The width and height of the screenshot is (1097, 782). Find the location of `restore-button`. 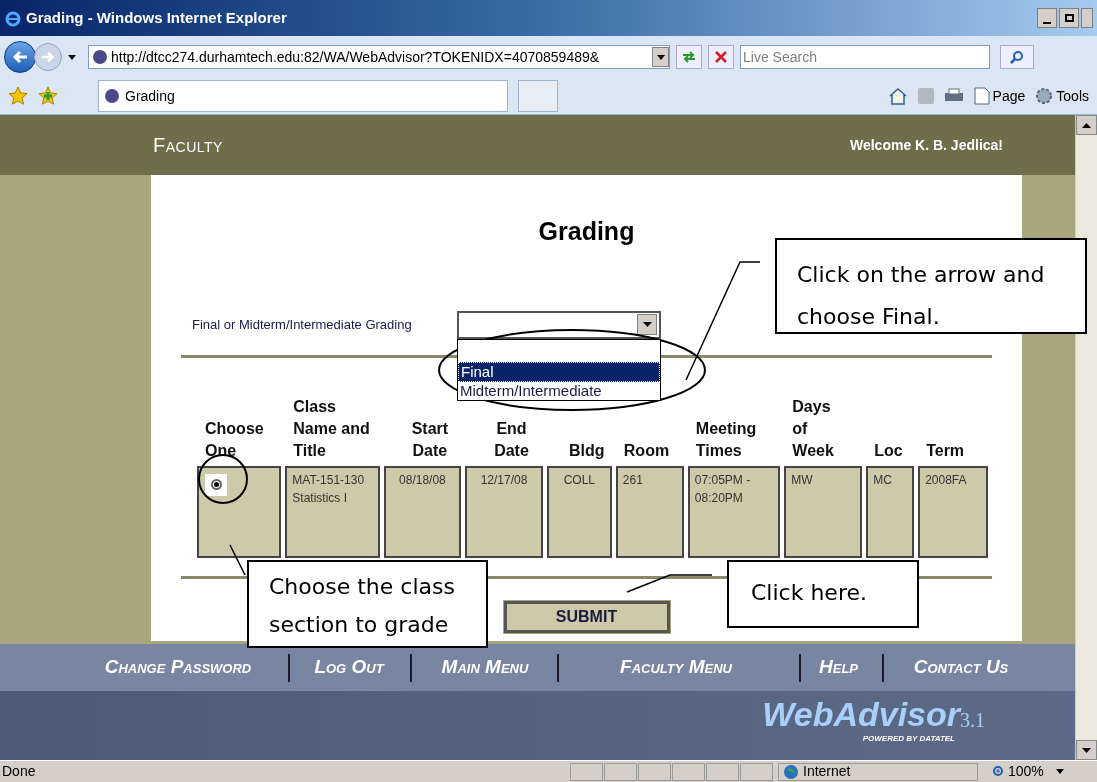

restore-button is located at coordinates (1069, 18).